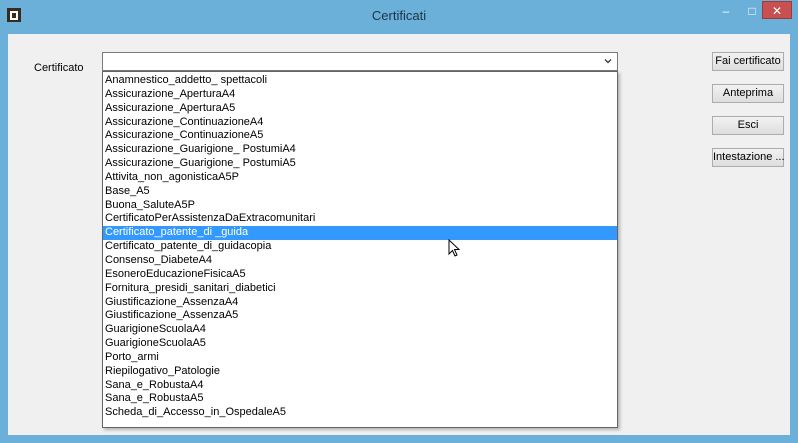 This screenshot has width=798, height=443. I want to click on title-bar: Certificati – □ ✕, so click(399, 17).